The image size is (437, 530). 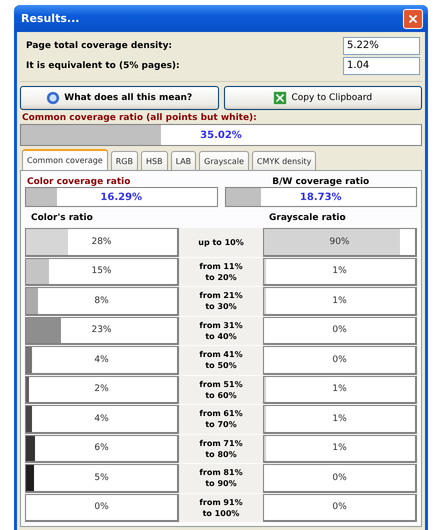 What do you see at coordinates (101, 389) in the screenshot?
I see `bar-reading: 2%` at bounding box center [101, 389].